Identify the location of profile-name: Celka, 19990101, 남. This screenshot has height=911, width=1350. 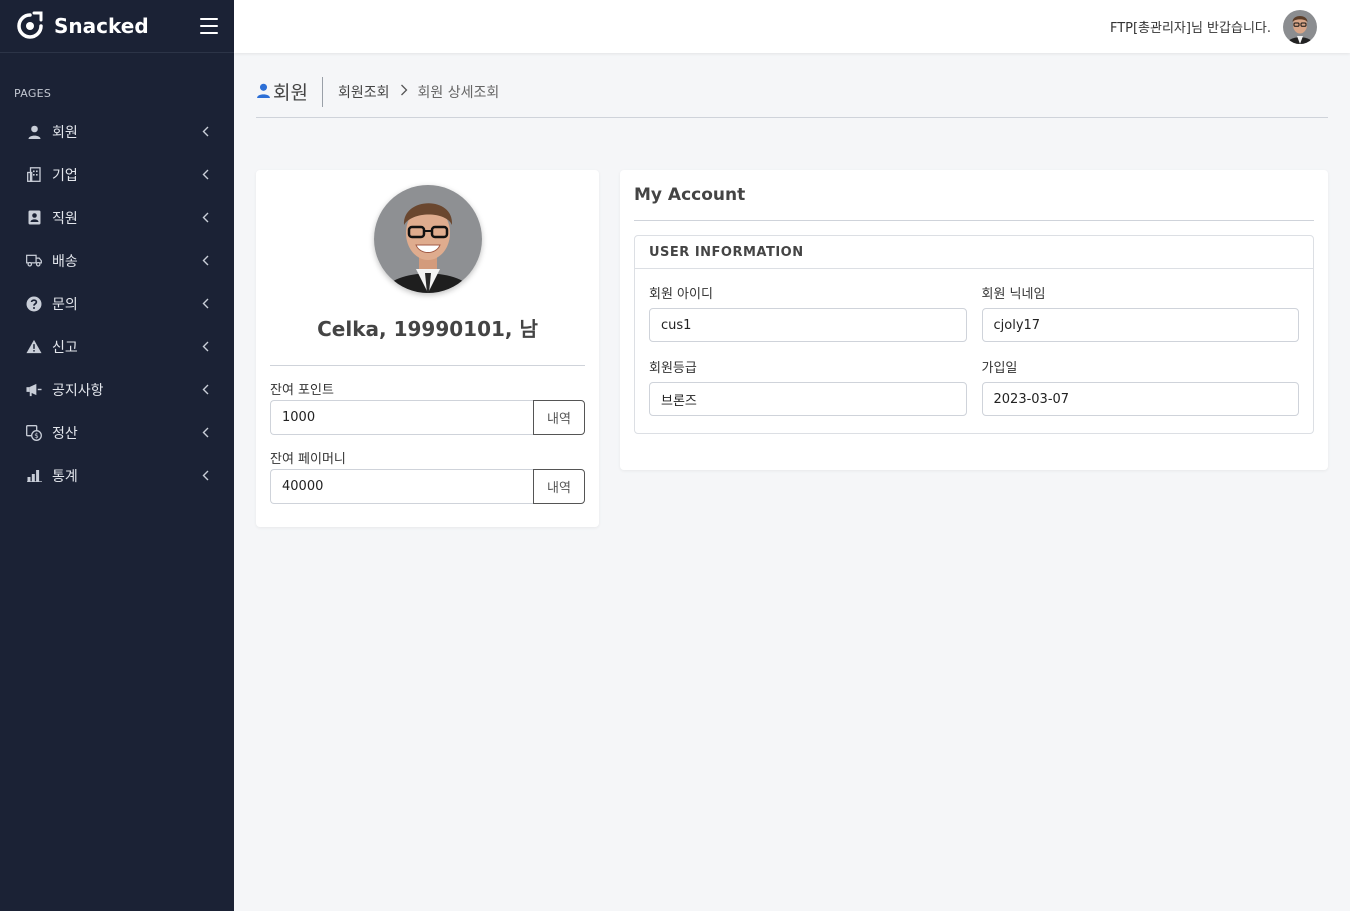
(427, 329).